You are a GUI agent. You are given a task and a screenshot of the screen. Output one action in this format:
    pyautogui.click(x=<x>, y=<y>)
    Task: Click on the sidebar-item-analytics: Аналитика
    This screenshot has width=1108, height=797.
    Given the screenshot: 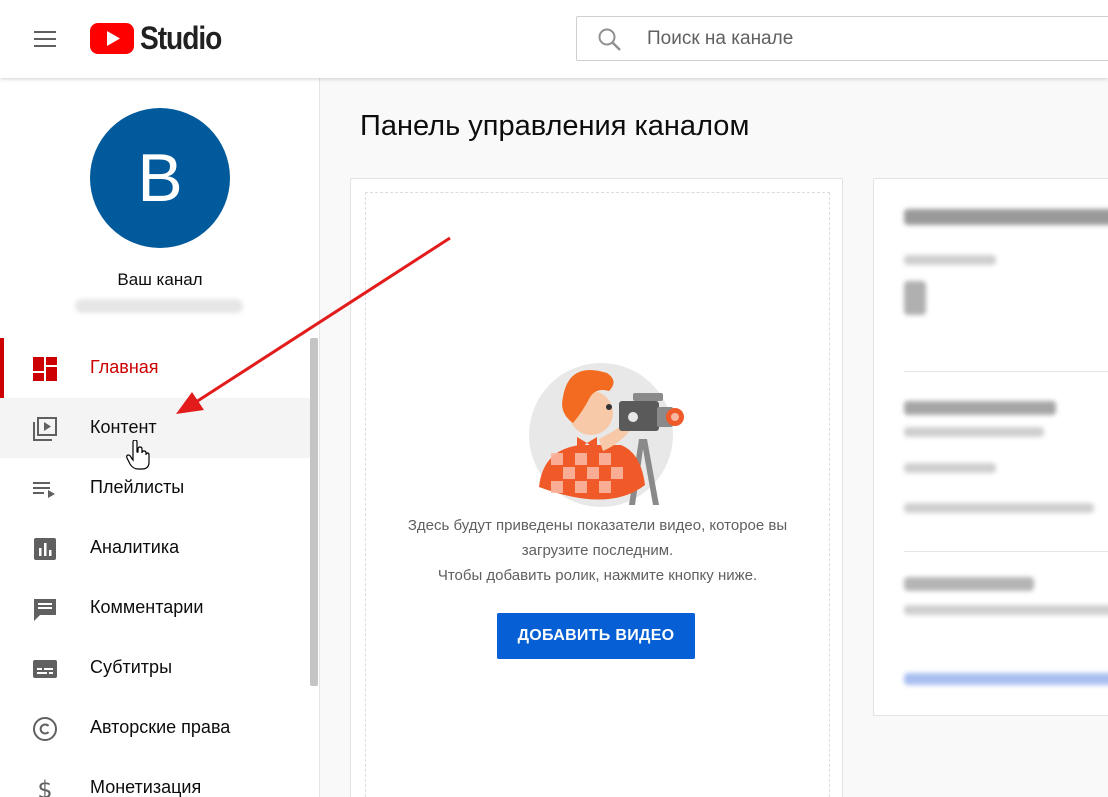 What is the action you would take?
    pyautogui.click(x=155, y=548)
    